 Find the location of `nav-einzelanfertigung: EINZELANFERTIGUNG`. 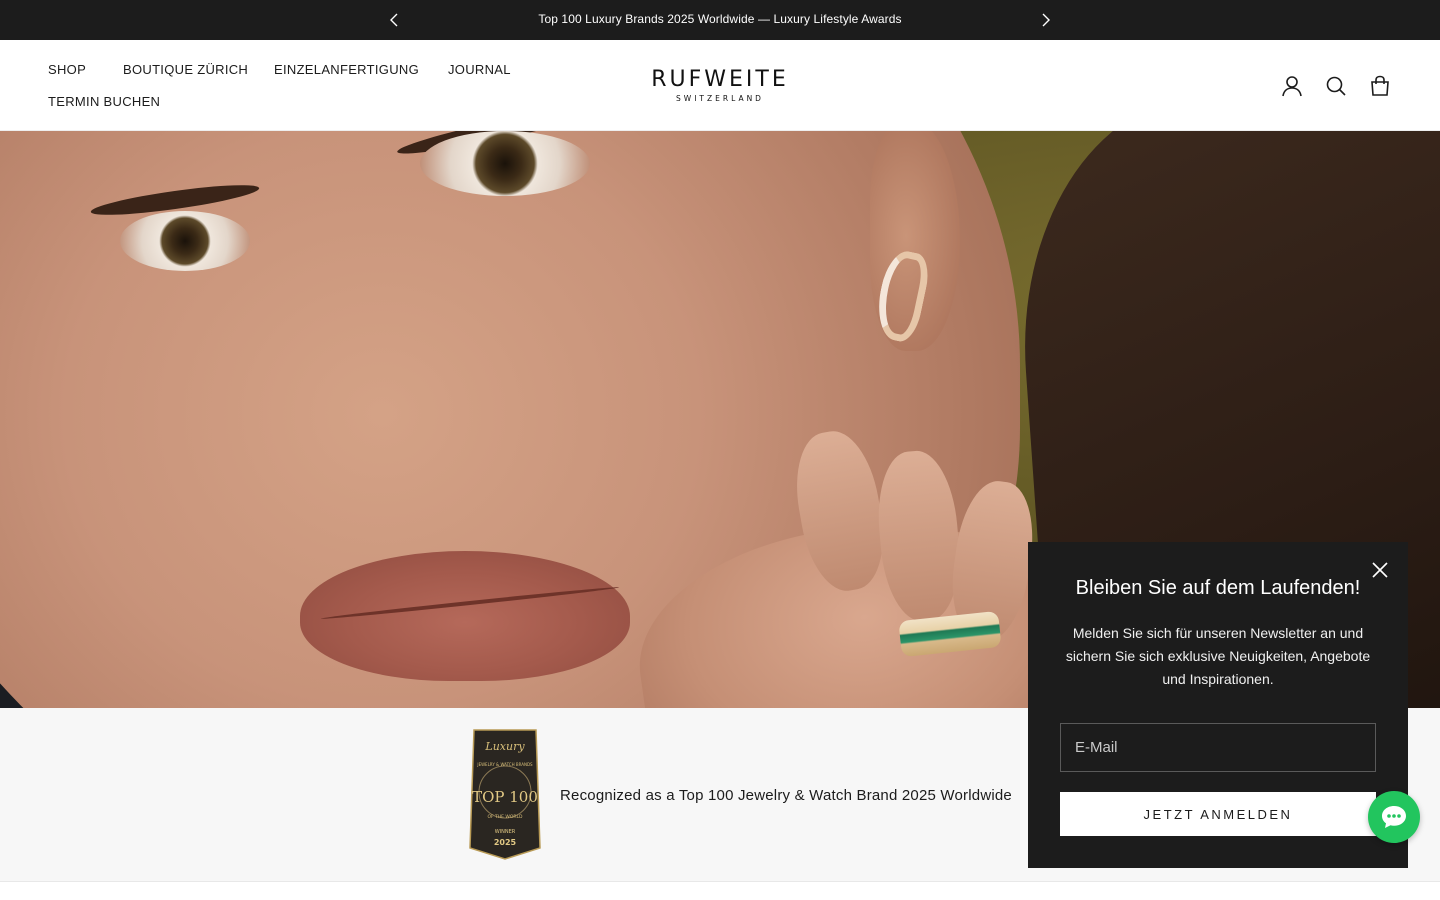

nav-einzelanfertigung: EINZELANFERTIGUNG is located at coordinates (346, 69).